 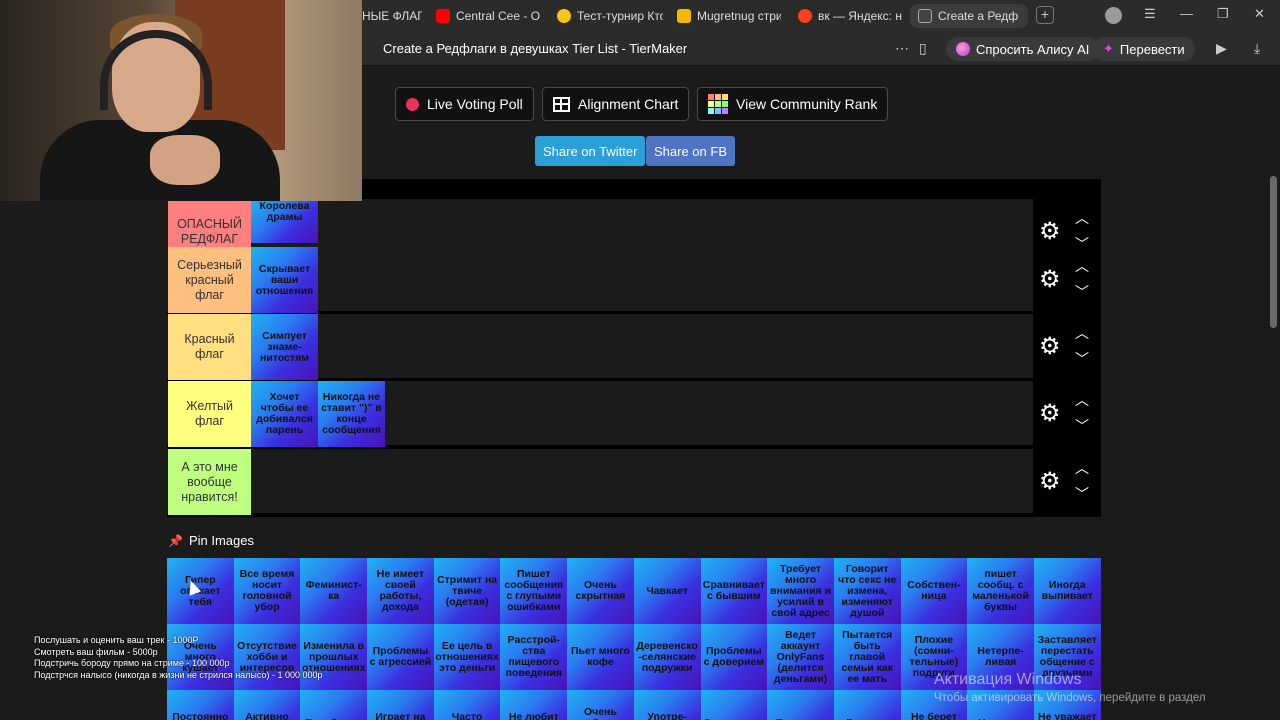 What do you see at coordinates (1221, 48) in the screenshot?
I see `play-icon: ▶` at bounding box center [1221, 48].